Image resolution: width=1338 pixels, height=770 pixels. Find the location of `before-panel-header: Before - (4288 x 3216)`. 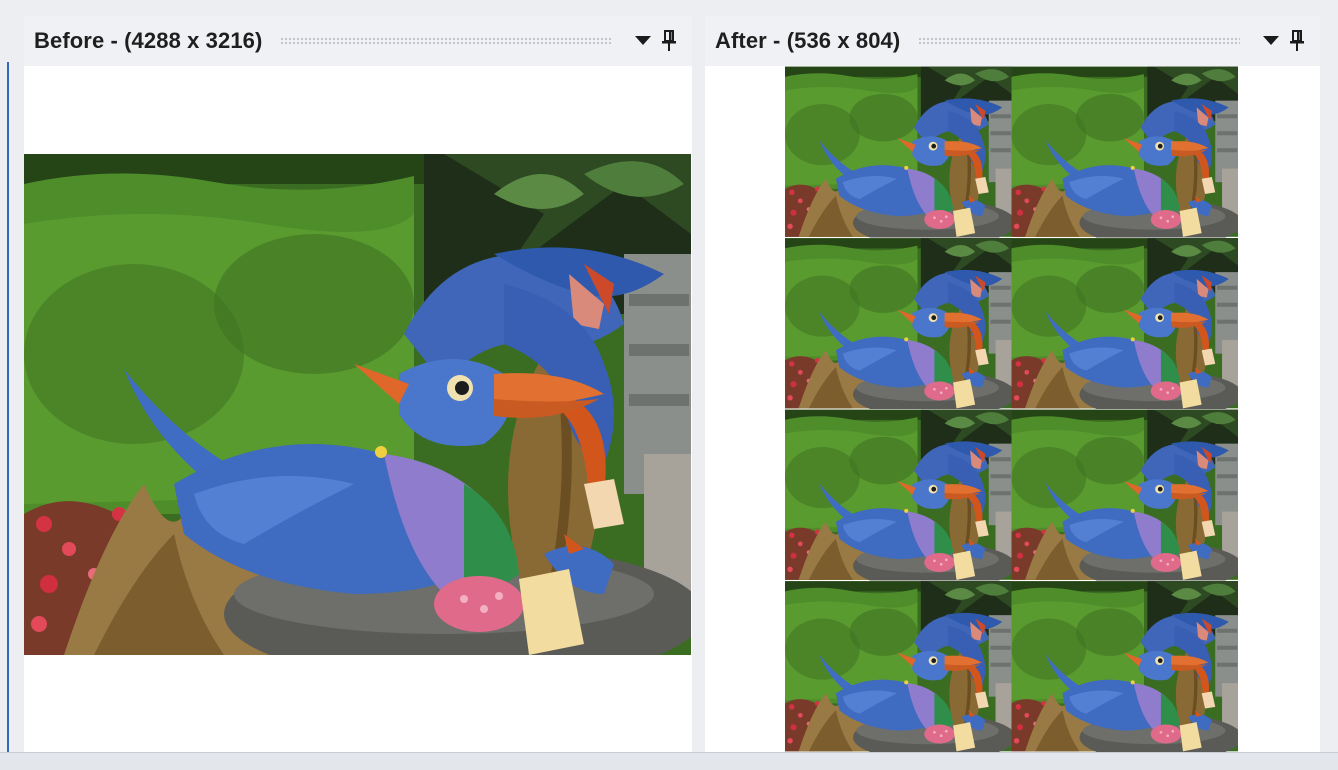

before-panel-header: Before - (4288 x 3216) is located at coordinates (358, 41).